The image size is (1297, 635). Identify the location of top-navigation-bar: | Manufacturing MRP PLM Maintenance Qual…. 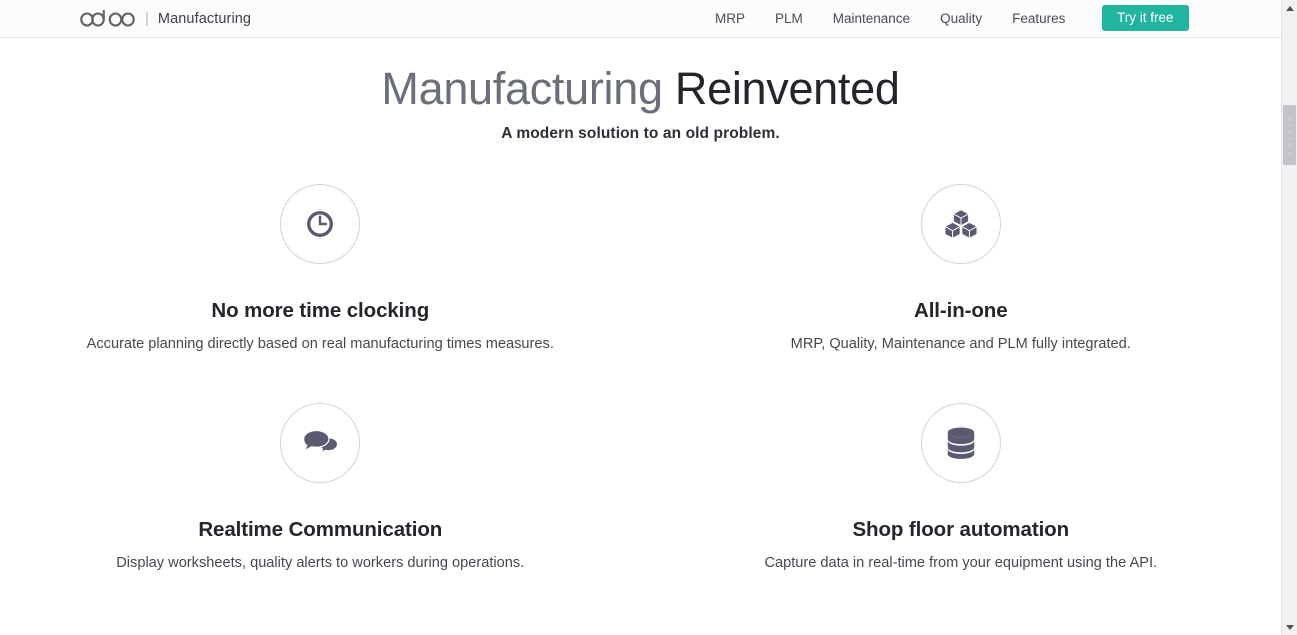
(640, 19).